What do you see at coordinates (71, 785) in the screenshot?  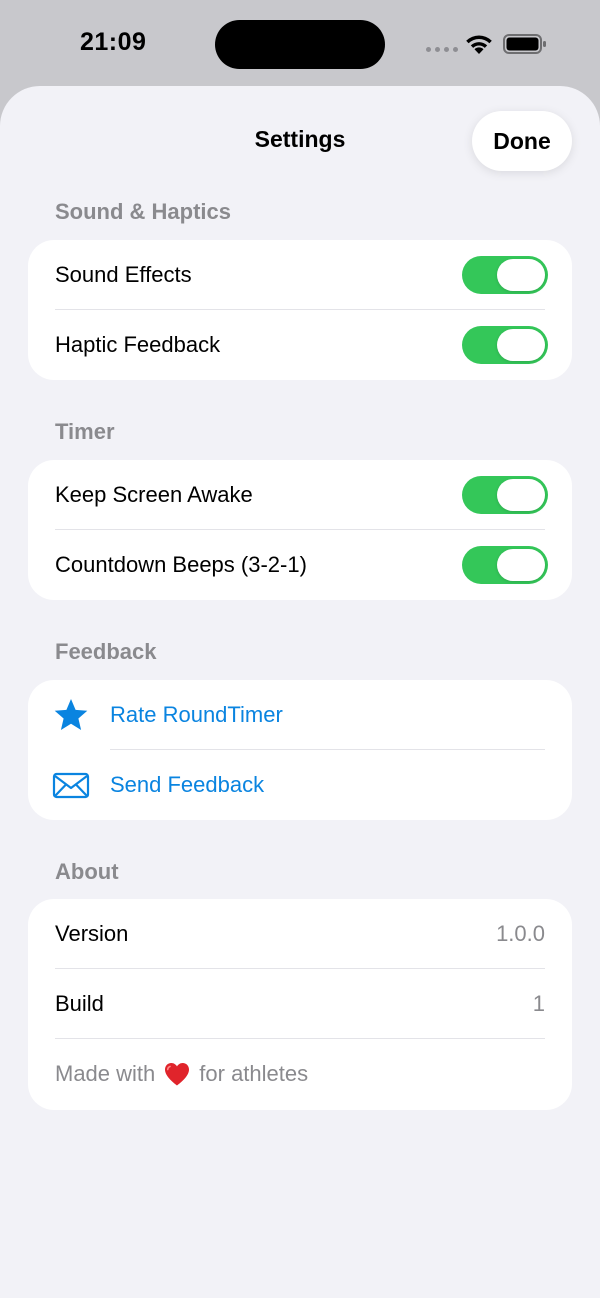 I see `envelope-icon` at bounding box center [71, 785].